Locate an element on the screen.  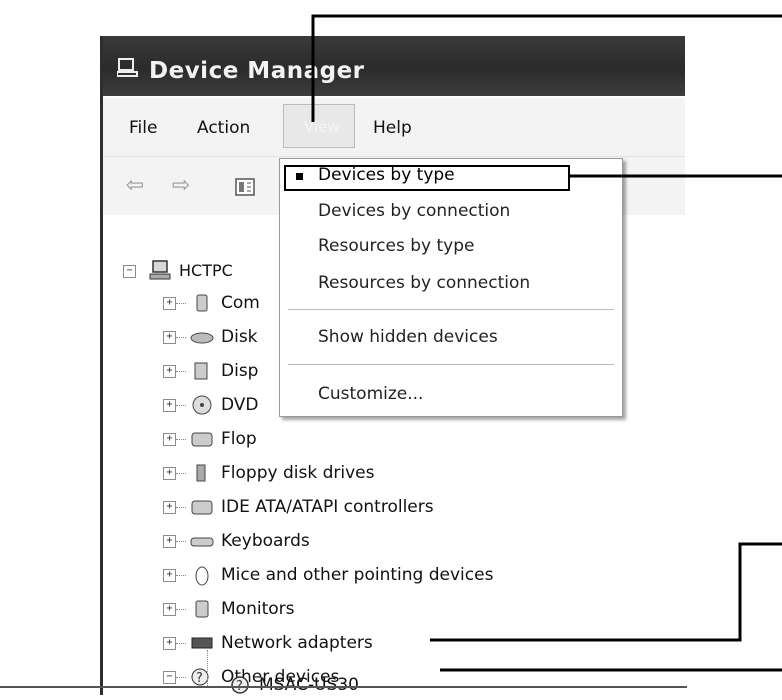
callout-line-other-devices is located at coordinates (606, 592).